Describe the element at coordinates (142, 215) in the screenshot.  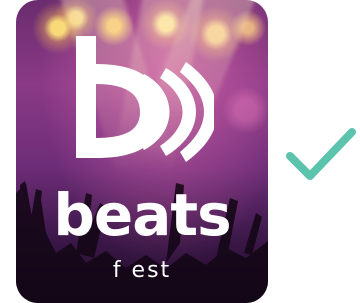
I see `brand-name: beats` at that location.